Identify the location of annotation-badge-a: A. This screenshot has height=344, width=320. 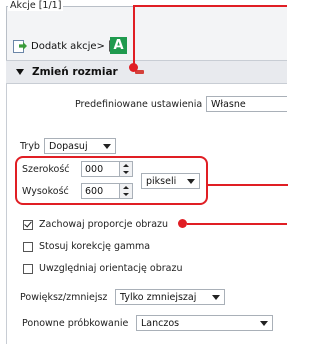
(118, 45).